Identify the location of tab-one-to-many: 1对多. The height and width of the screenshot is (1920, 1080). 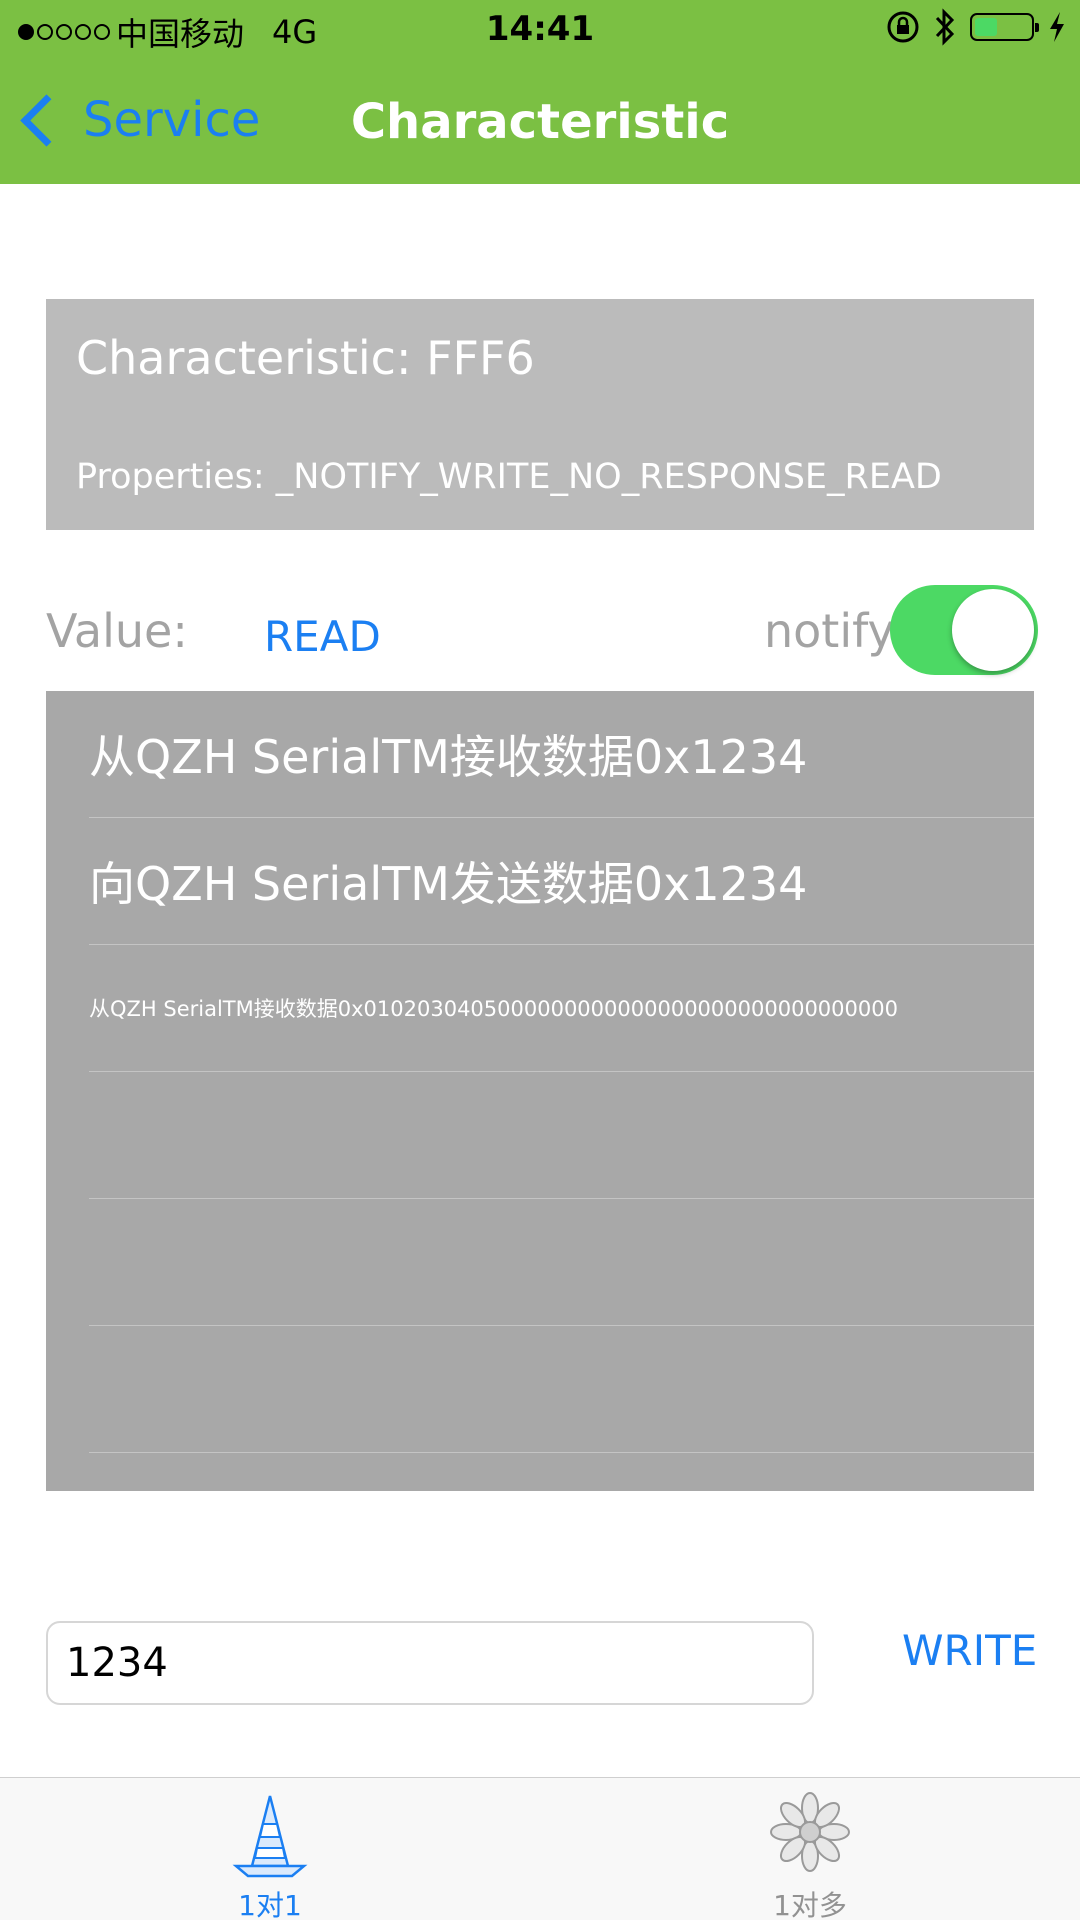
(810, 1849).